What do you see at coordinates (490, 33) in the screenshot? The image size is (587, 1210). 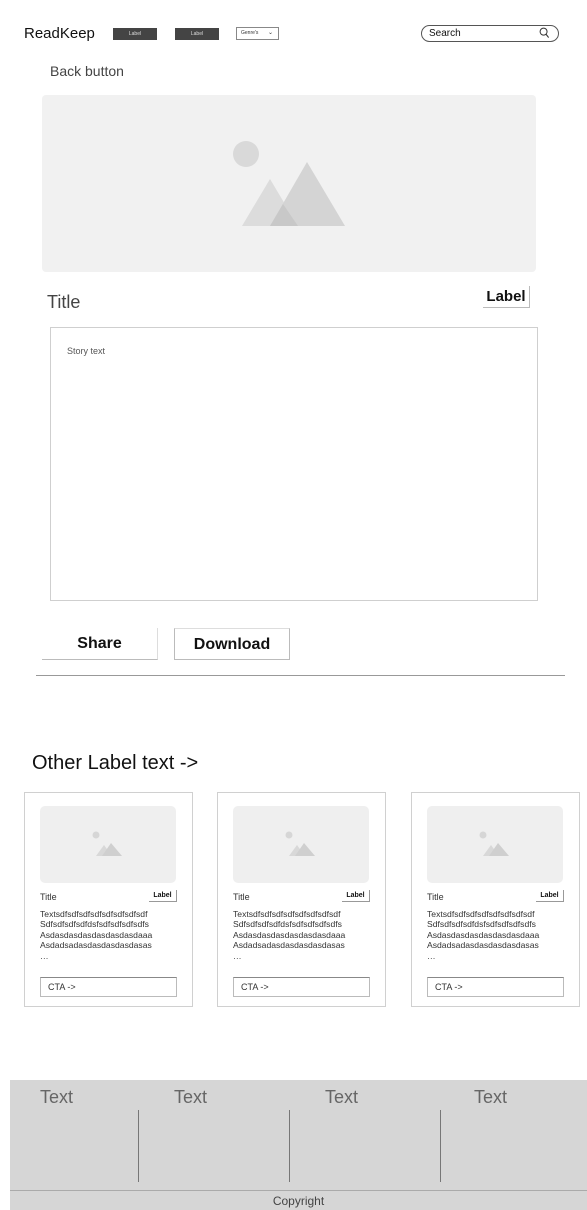 I see `search-input: Search` at bounding box center [490, 33].